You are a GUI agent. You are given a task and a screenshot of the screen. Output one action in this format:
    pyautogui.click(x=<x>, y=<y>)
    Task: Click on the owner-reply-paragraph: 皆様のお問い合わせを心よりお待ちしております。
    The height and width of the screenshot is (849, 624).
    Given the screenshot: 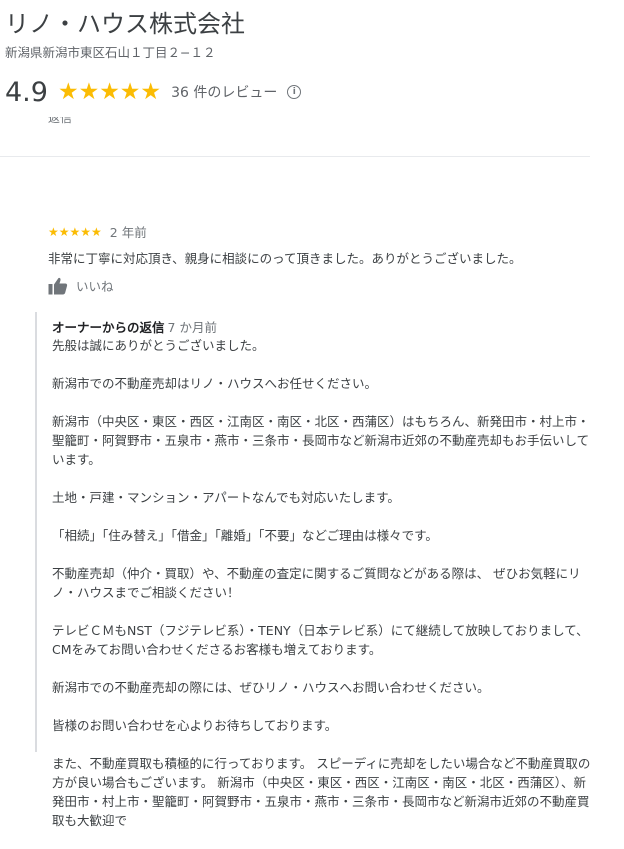 What is the action you would take?
    pyautogui.click(x=195, y=725)
    